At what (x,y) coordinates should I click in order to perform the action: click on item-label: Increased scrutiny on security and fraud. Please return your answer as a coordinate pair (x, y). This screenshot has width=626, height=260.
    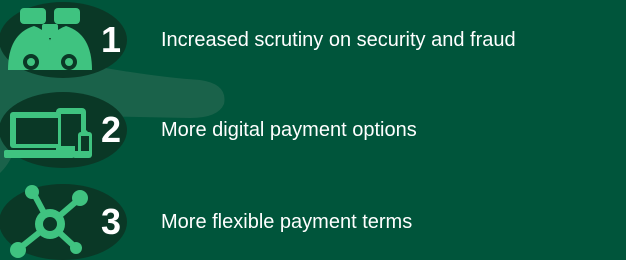
    Looking at the image, I should click on (338, 40).